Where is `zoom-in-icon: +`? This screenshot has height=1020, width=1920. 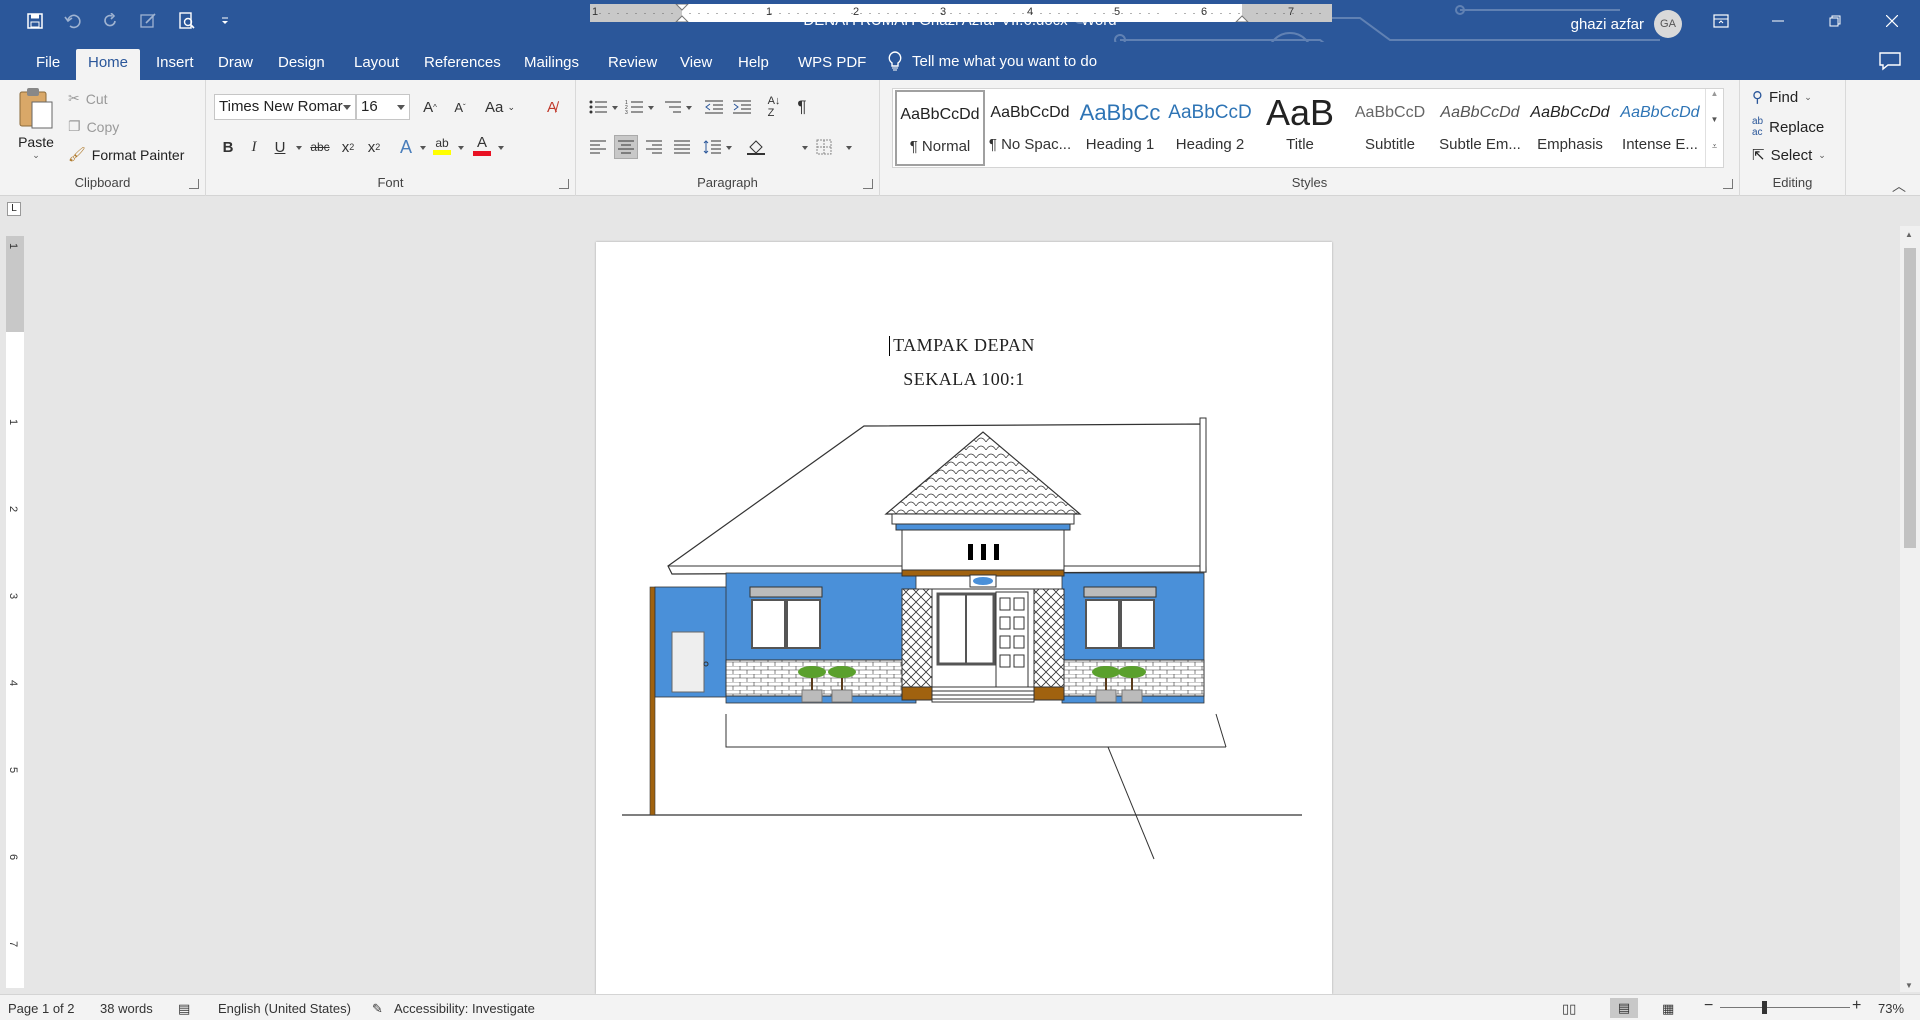
zoom-in-icon: + is located at coordinates (1856, 1006).